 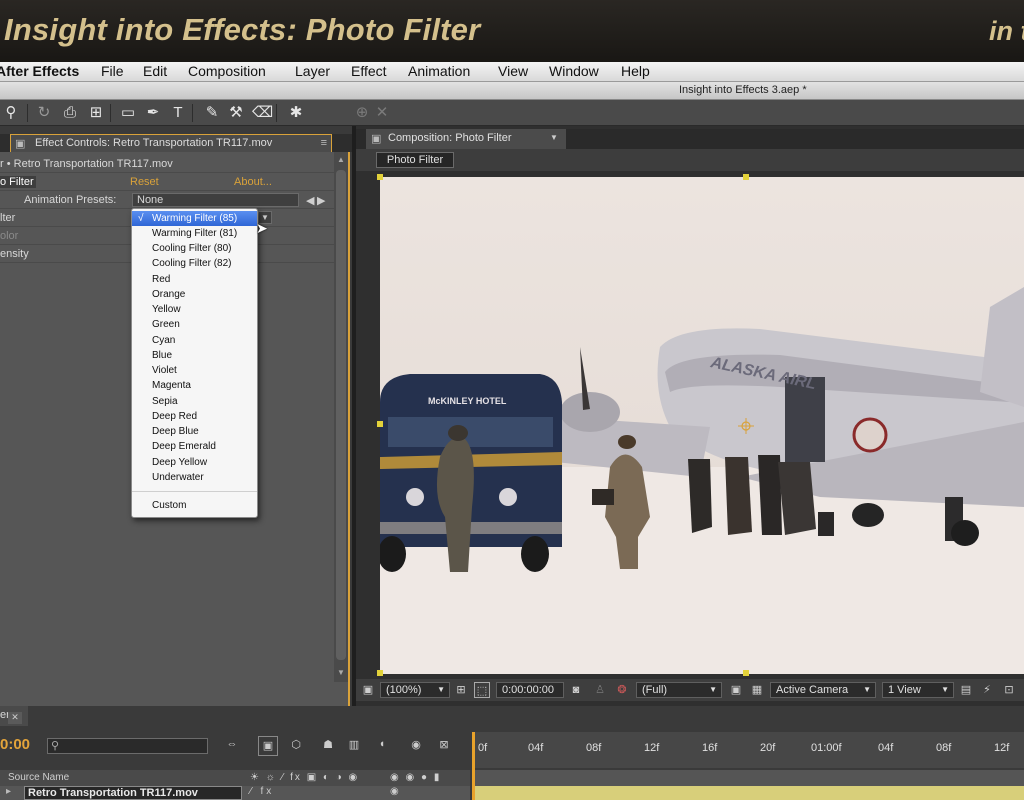 I want to click on filter-option-warming-81: Warming Filter (81), so click(x=194, y=233).